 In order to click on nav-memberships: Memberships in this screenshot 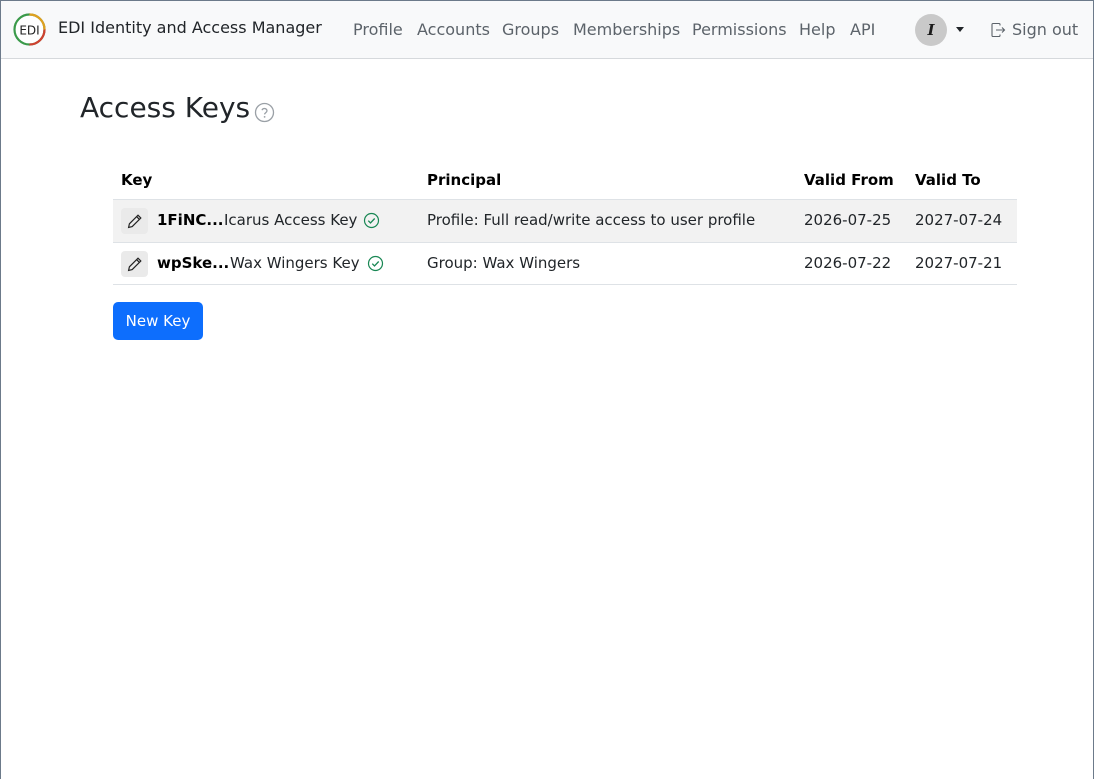, I will do `click(626, 29)`.